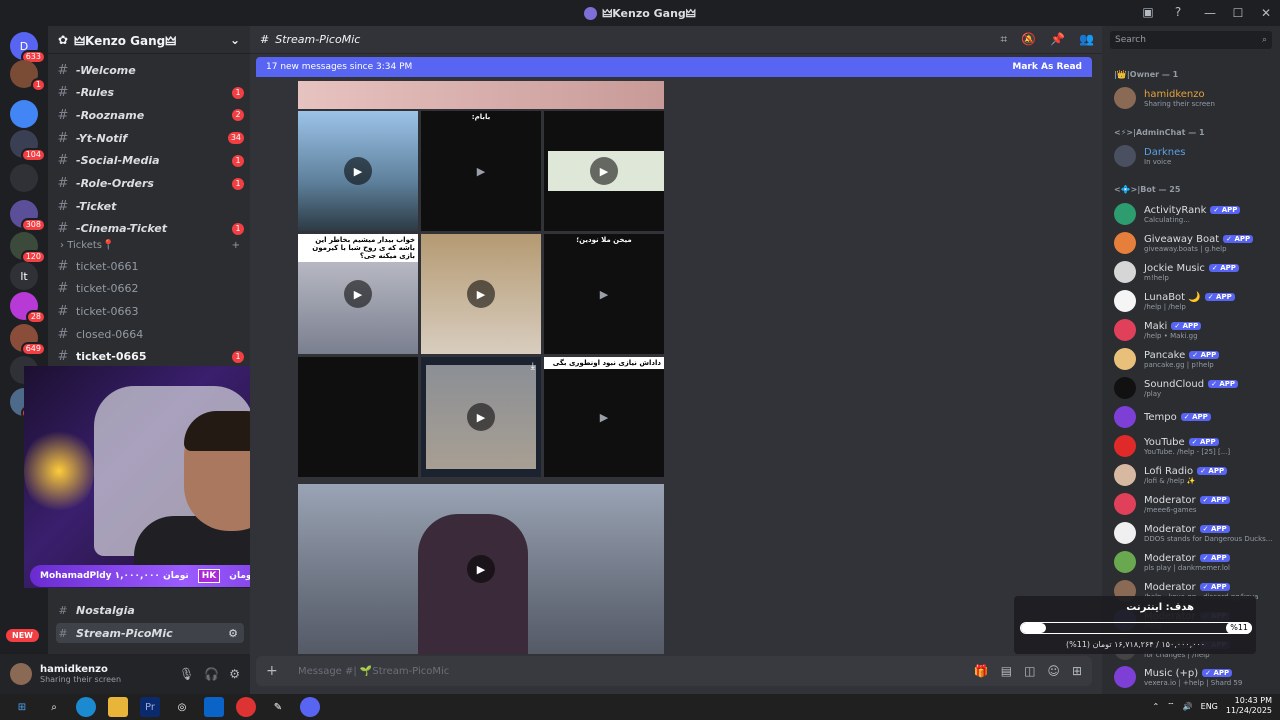 This screenshot has width=1280, height=720. I want to click on inbox-icon: ▣, so click(1148, 12).